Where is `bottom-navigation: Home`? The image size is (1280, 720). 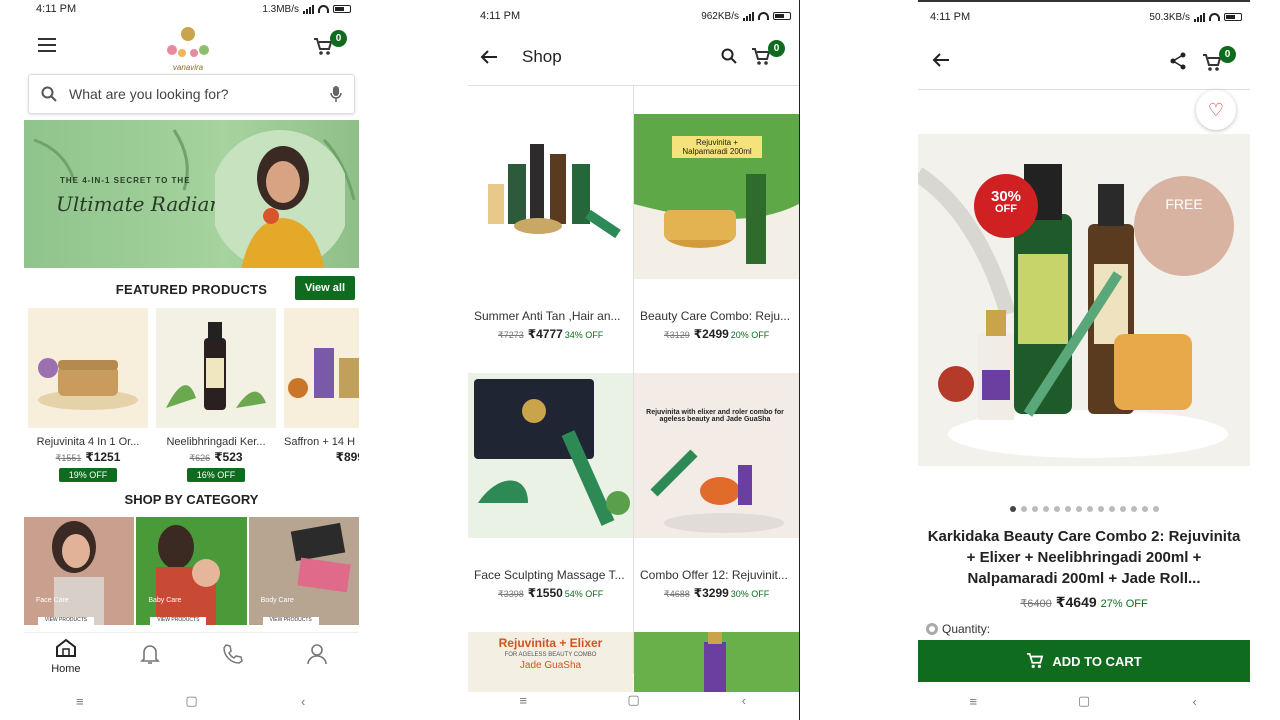 bottom-navigation: Home is located at coordinates (191, 656).